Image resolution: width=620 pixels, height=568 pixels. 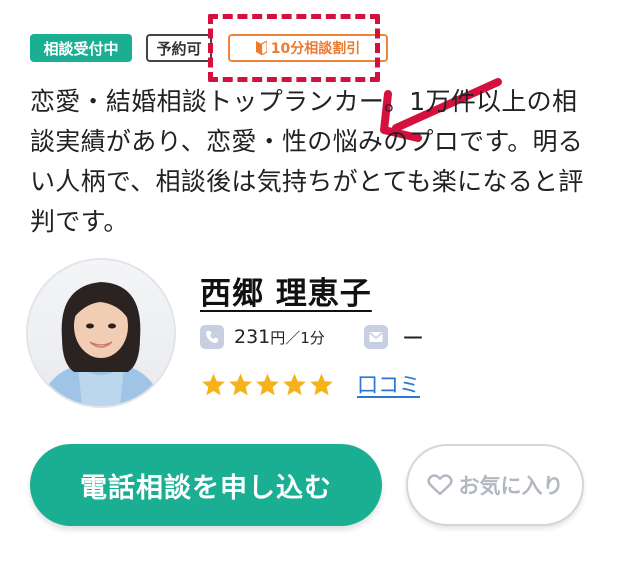 What do you see at coordinates (179, 48) in the screenshot?
I see `reservation-badge: 予約可` at bounding box center [179, 48].